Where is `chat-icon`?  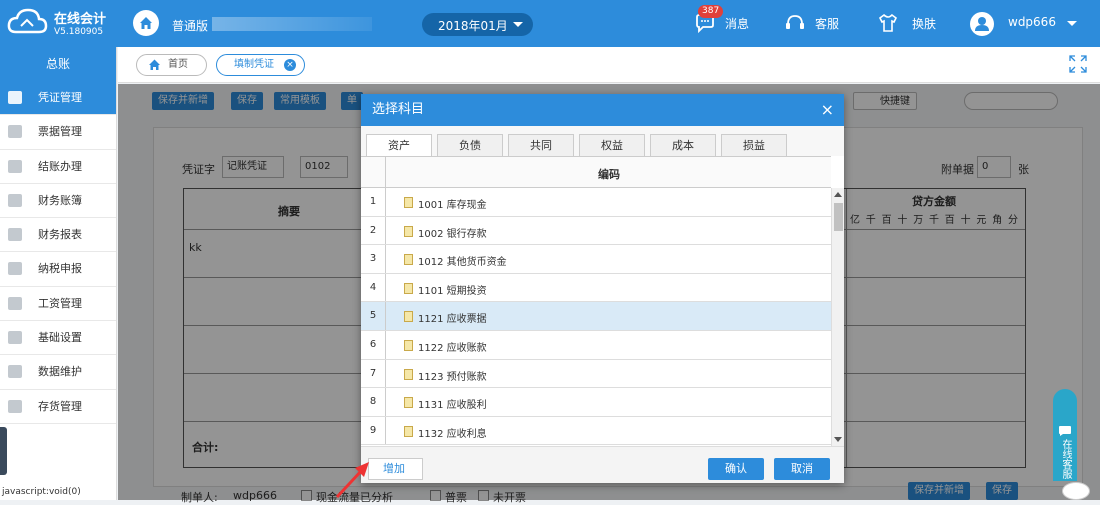 chat-icon is located at coordinates (1065, 431).